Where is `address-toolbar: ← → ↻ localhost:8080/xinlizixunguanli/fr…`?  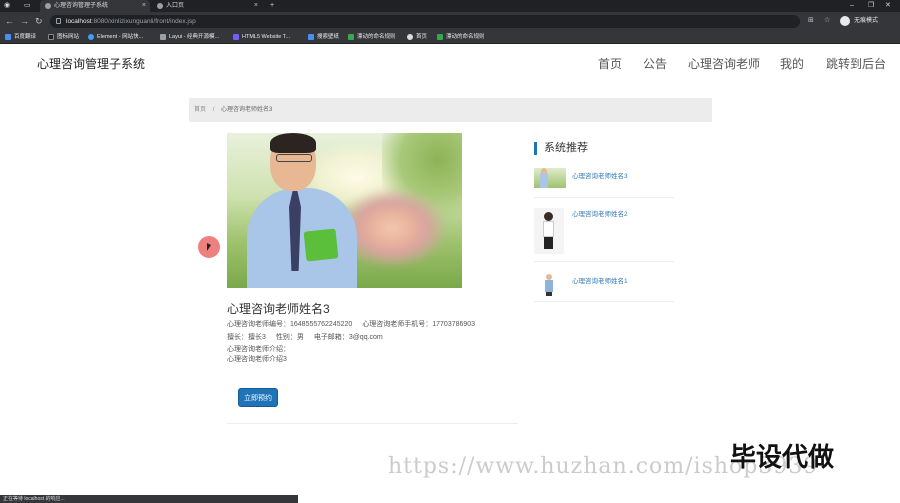 address-toolbar: ← → ↻ localhost:8080/xinlizixunguanli/fr… is located at coordinates (450, 21).